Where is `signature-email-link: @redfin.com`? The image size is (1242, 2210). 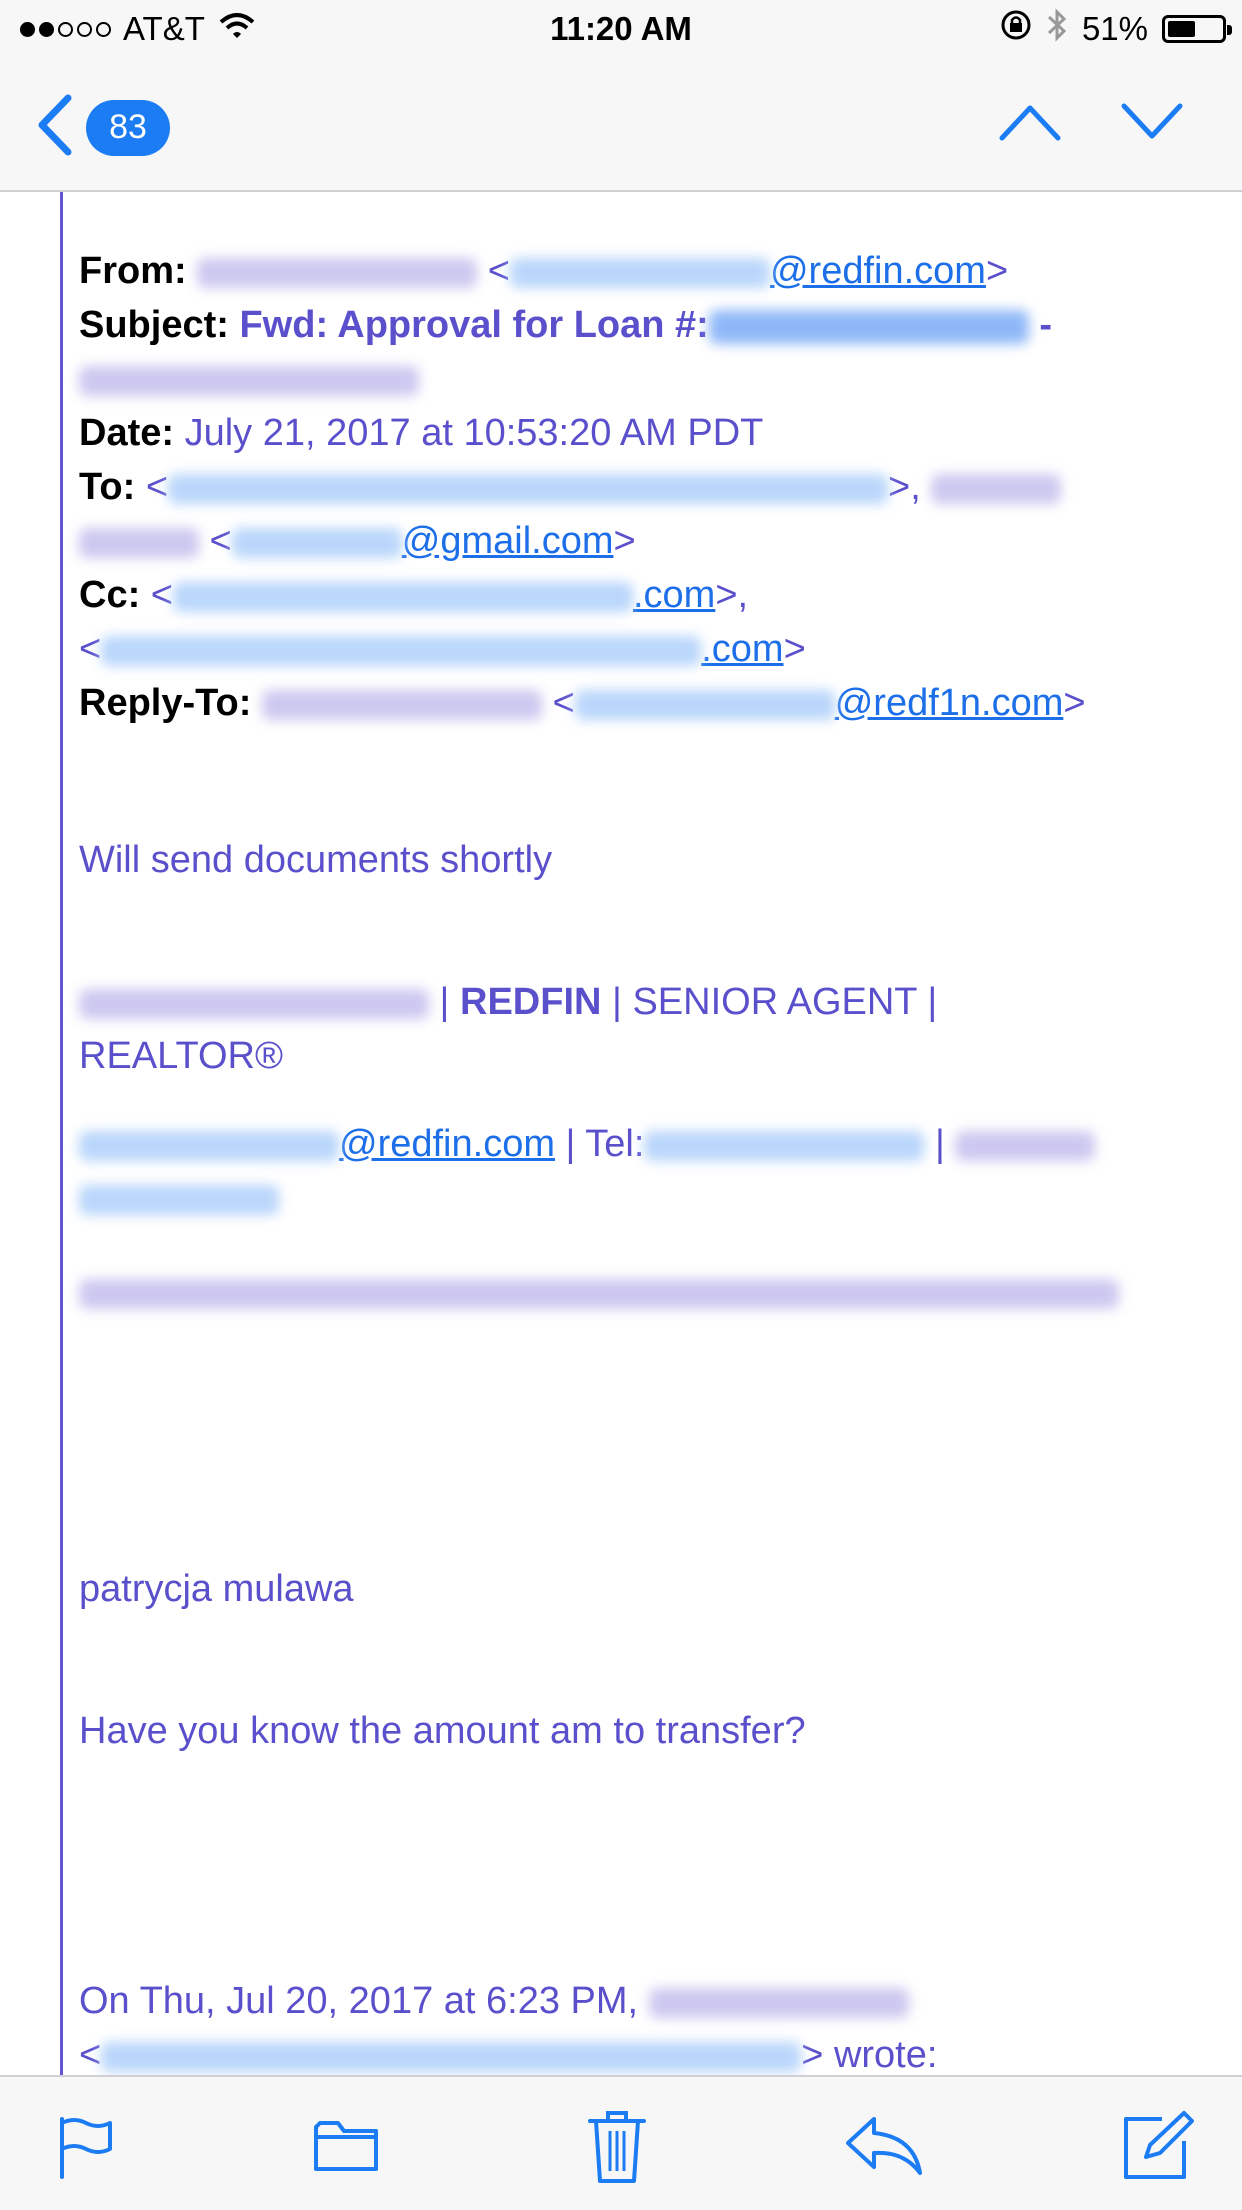
signature-email-link: @redfin.com is located at coordinates (447, 1144).